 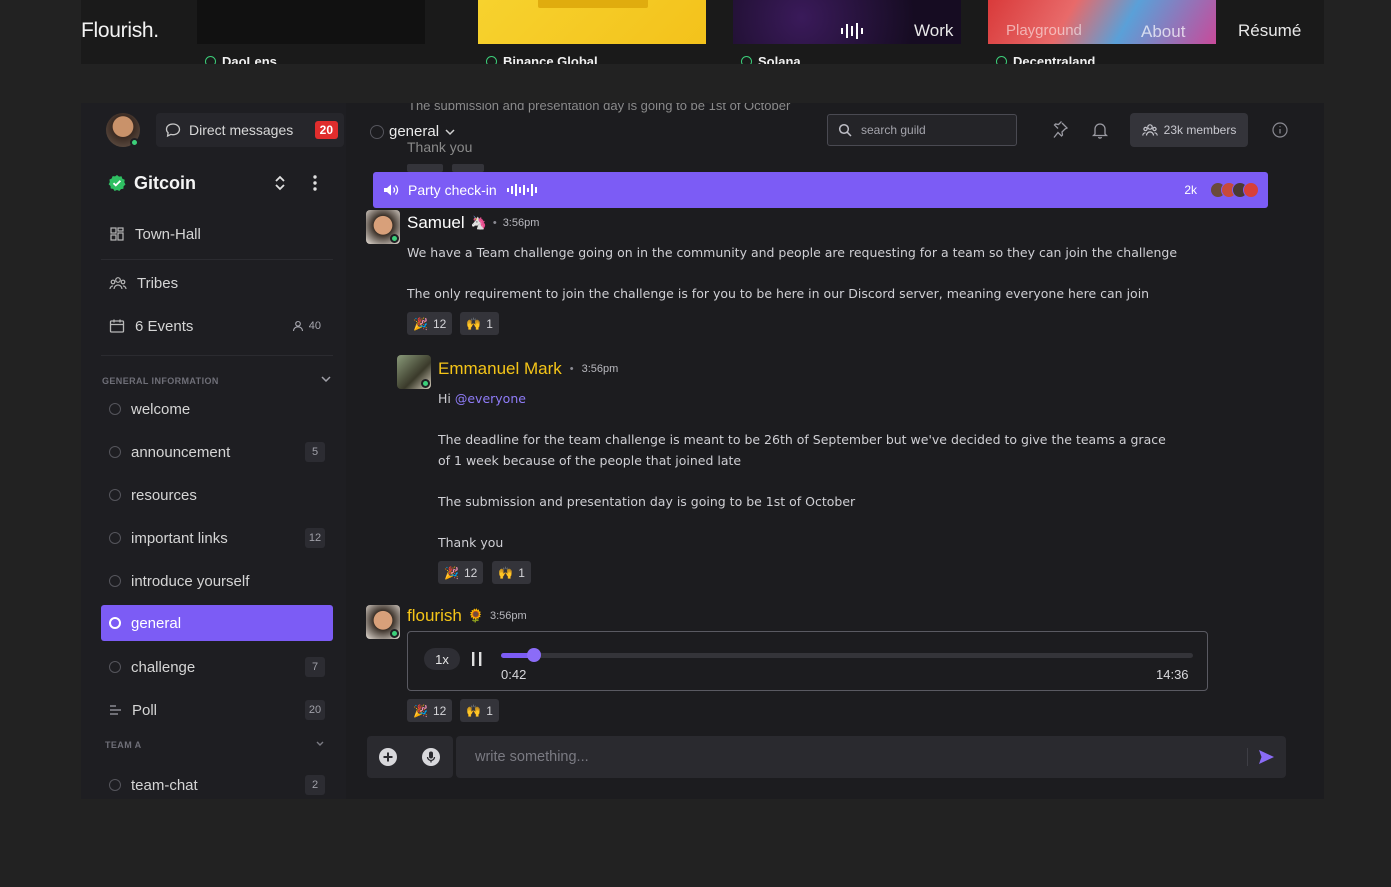 I want to click on audio-duration: 14:36, so click(x=1172, y=674).